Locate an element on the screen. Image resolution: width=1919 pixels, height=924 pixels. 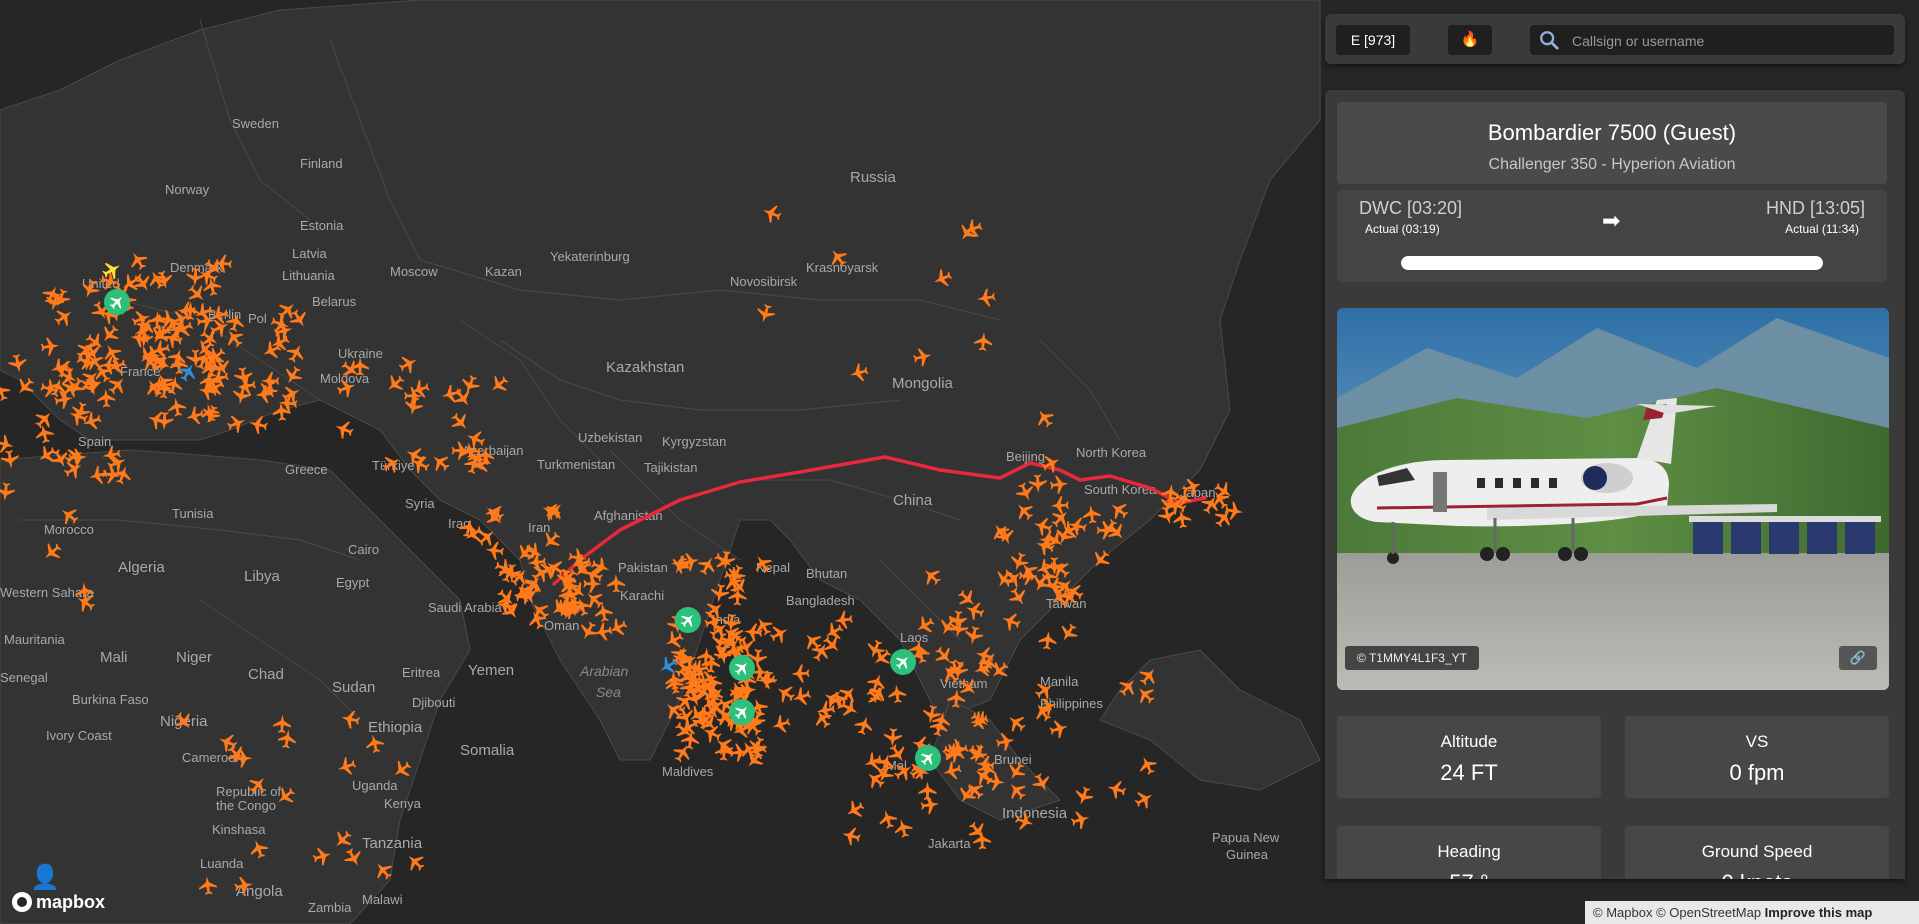
map-label: Papua New is located at coordinates (1246, 837).